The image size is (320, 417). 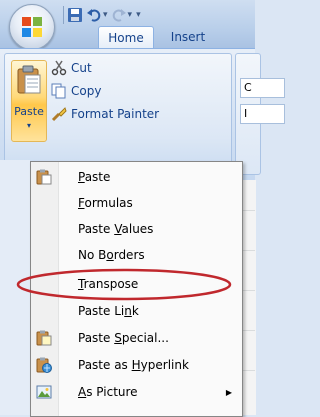 What do you see at coordinates (108, 284) in the screenshot?
I see `menu-item-label: Transpose` at bounding box center [108, 284].